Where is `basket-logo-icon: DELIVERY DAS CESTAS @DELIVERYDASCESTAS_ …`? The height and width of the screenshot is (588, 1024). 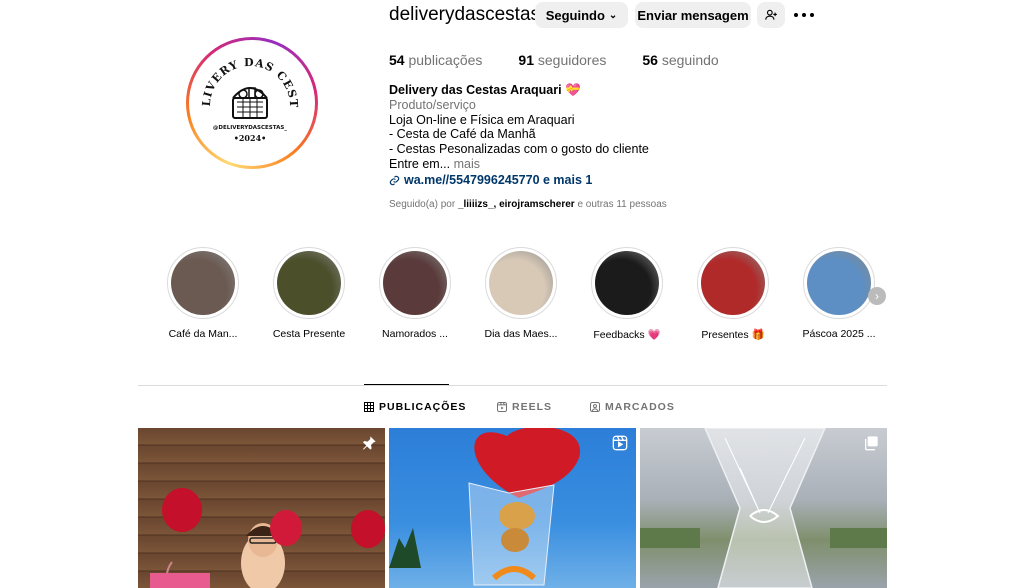 basket-logo-icon: DELIVERY DAS CESTAS @DELIVERYDASCESTAS_ … is located at coordinates (246, 93).